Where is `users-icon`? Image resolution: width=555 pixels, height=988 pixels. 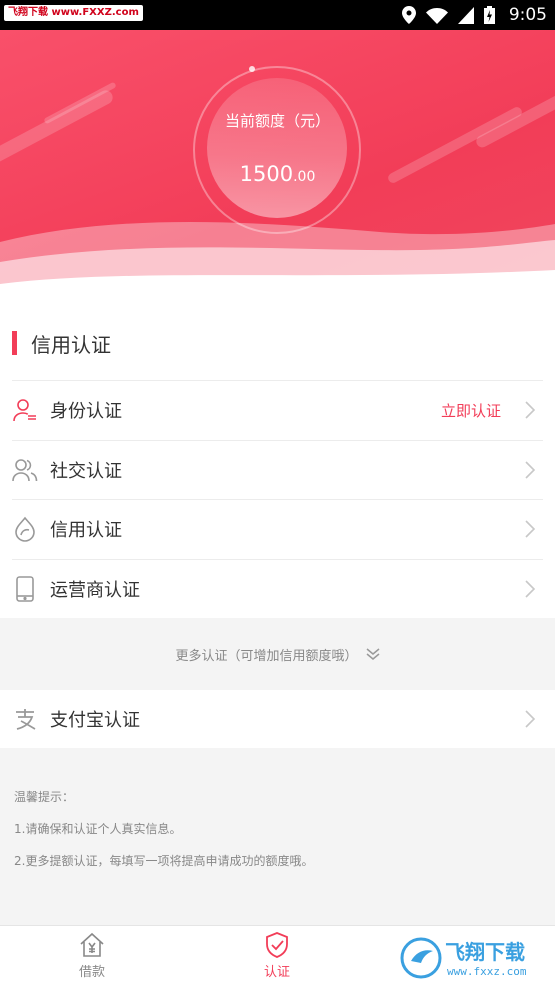
users-icon is located at coordinates (25, 470).